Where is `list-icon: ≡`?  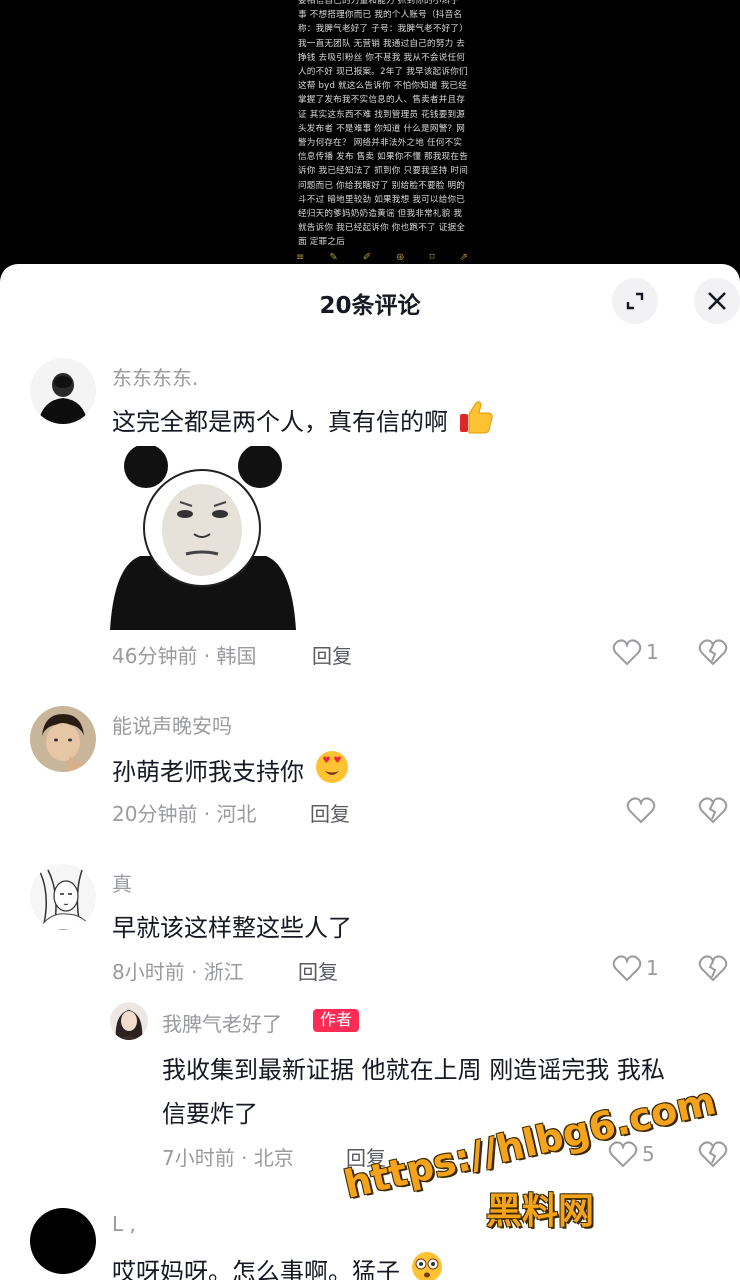 list-icon: ≡ is located at coordinates (300, 257).